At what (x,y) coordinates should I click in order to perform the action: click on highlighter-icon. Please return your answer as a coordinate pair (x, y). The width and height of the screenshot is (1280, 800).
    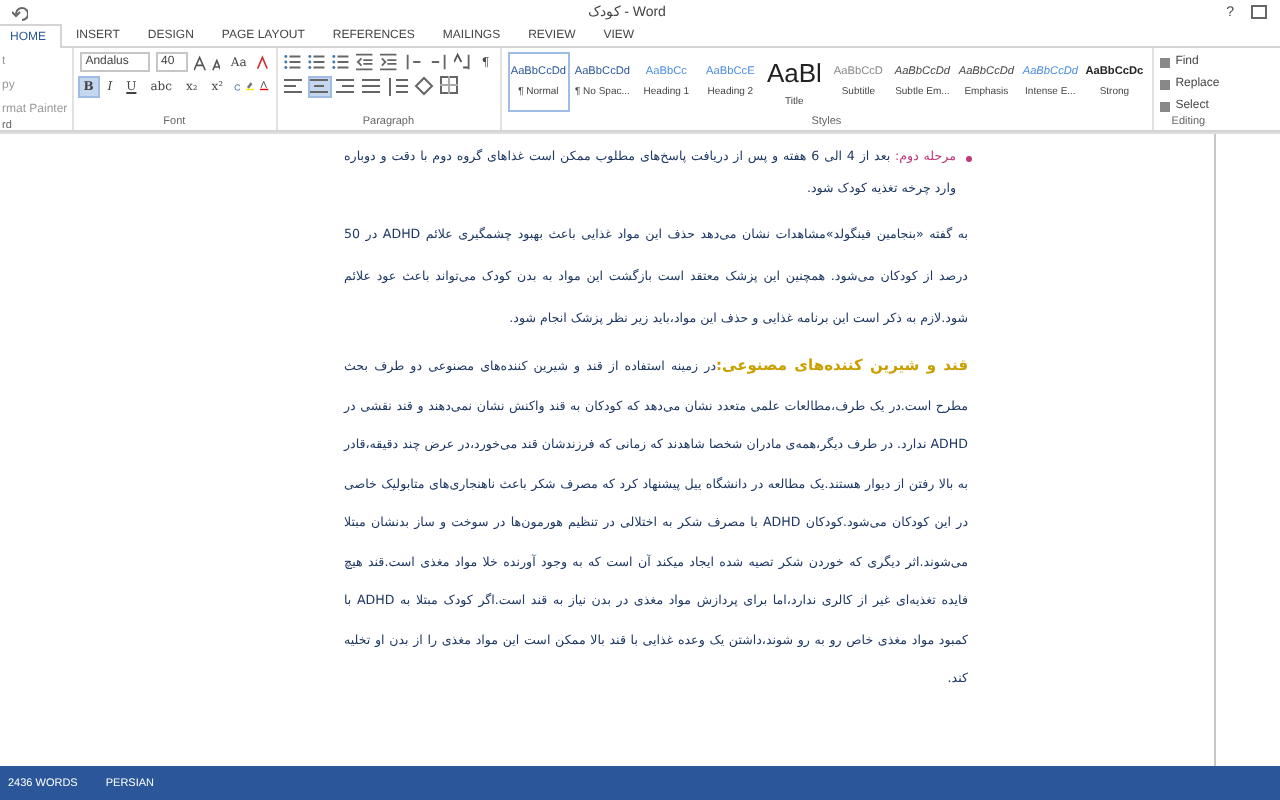
    Looking at the image, I should click on (250, 86).